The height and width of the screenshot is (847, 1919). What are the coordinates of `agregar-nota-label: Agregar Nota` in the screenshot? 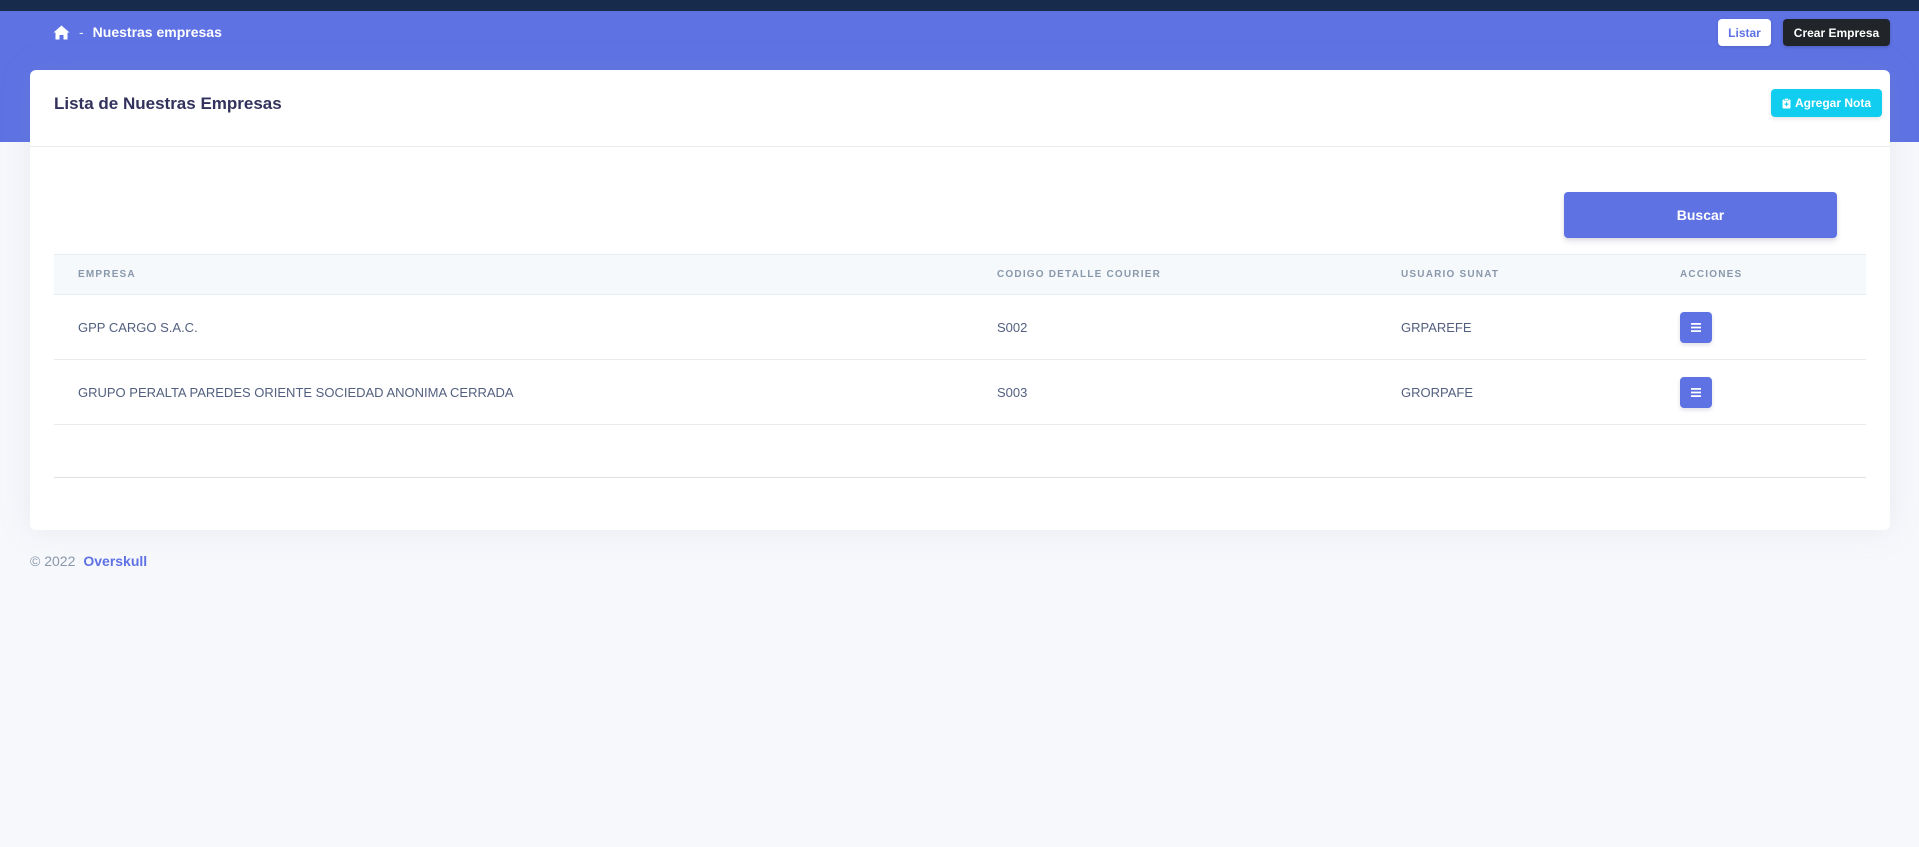 It's located at (1832, 103).